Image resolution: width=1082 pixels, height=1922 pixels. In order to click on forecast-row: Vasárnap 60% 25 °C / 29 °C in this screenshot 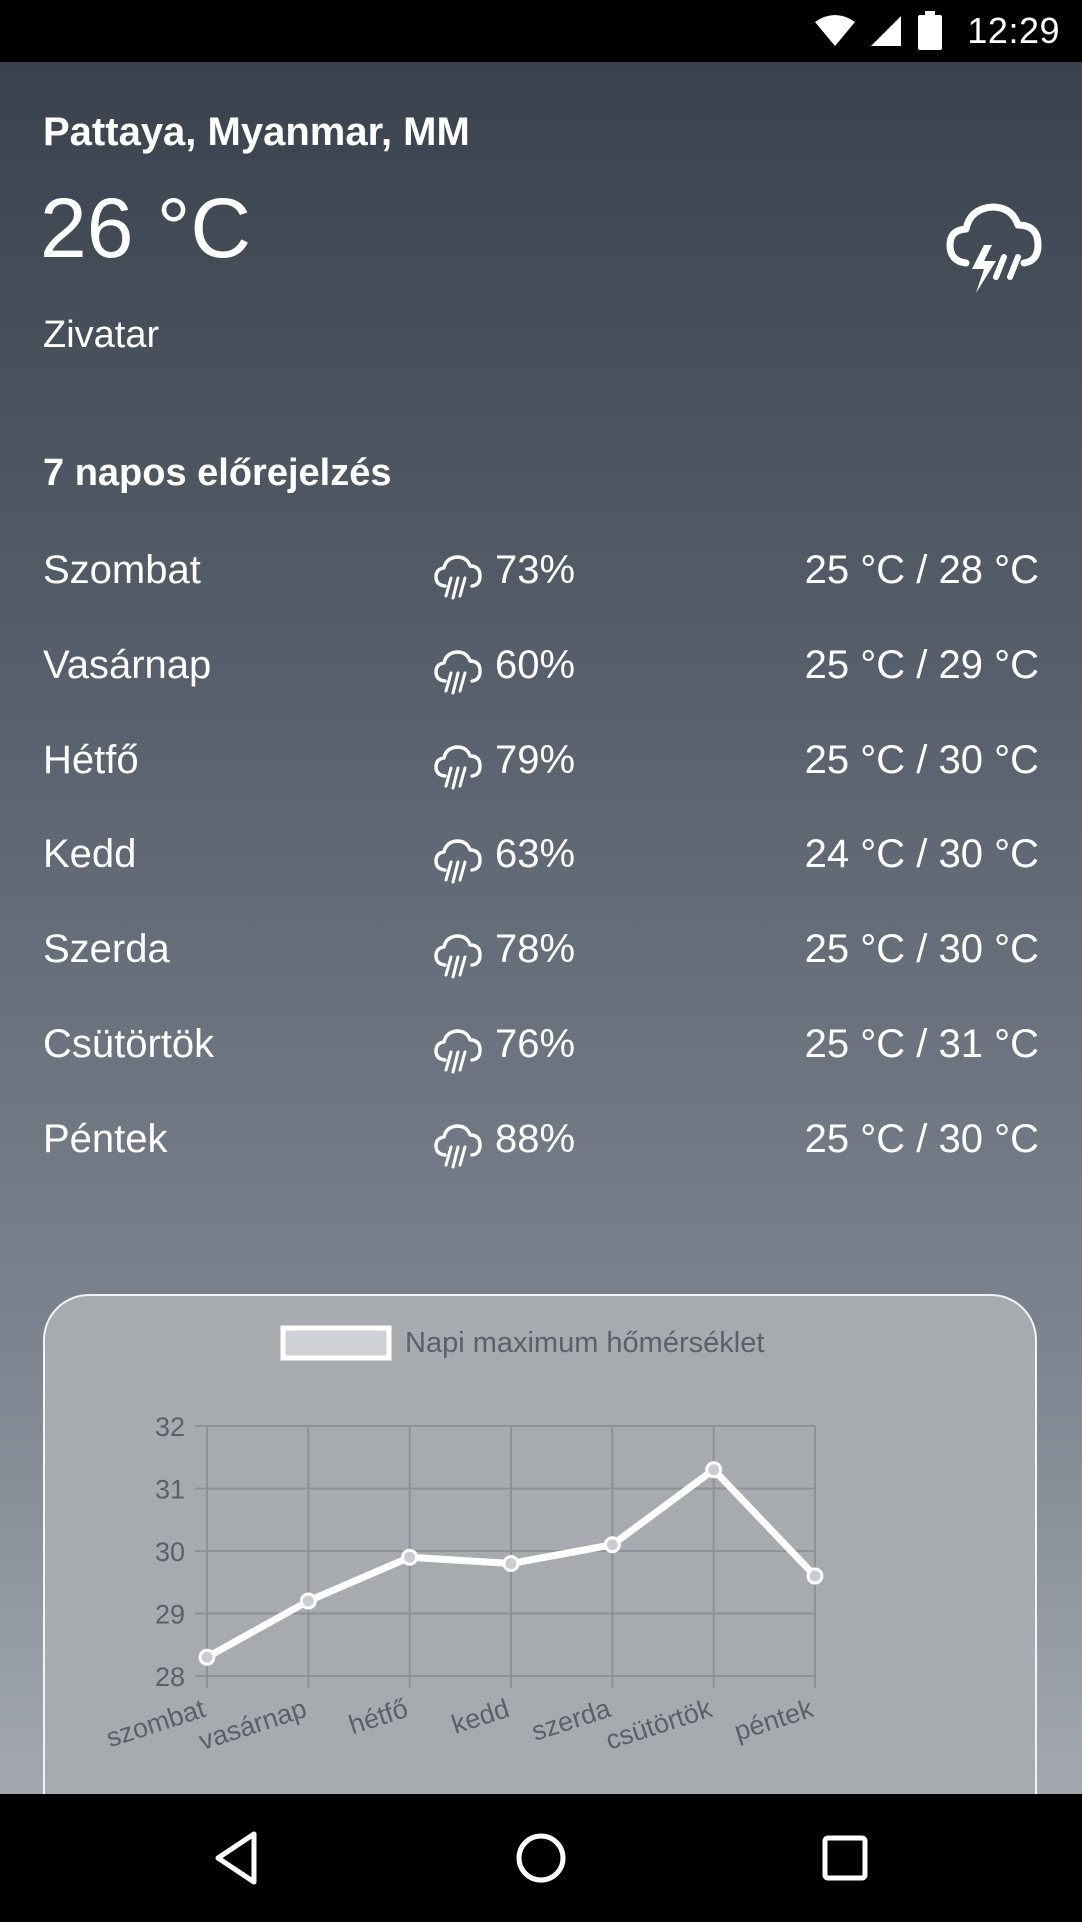, I will do `click(541, 673)`.